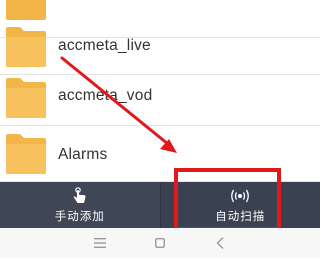 Image resolution: width=320 pixels, height=258 pixels. Describe the element at coordinates (240, 216) in the screenshot. I see `auto-scan-label: 自动扫描` at that location.